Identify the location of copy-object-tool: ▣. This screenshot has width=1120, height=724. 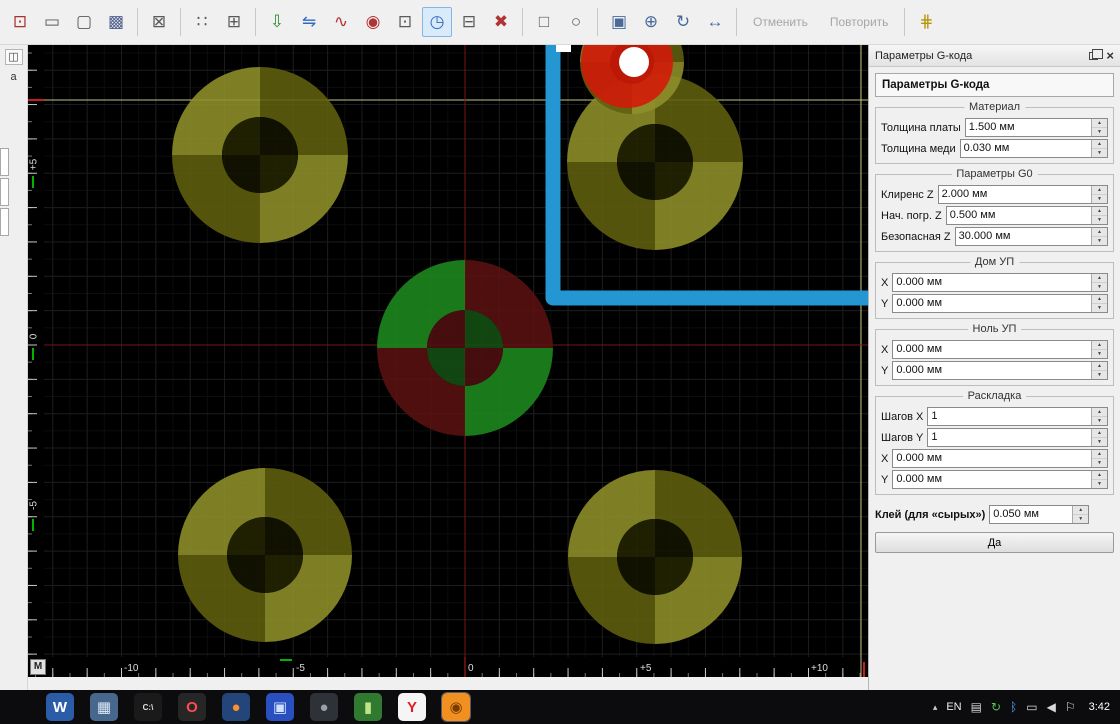
(619, 22).